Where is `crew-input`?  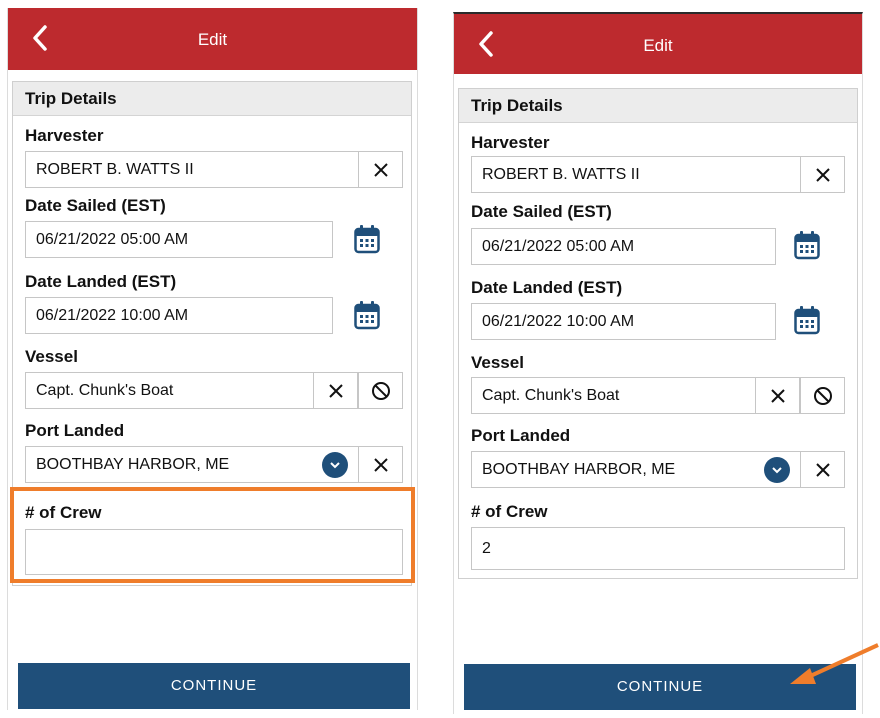
crew-input is located at coordinates (214, 552).